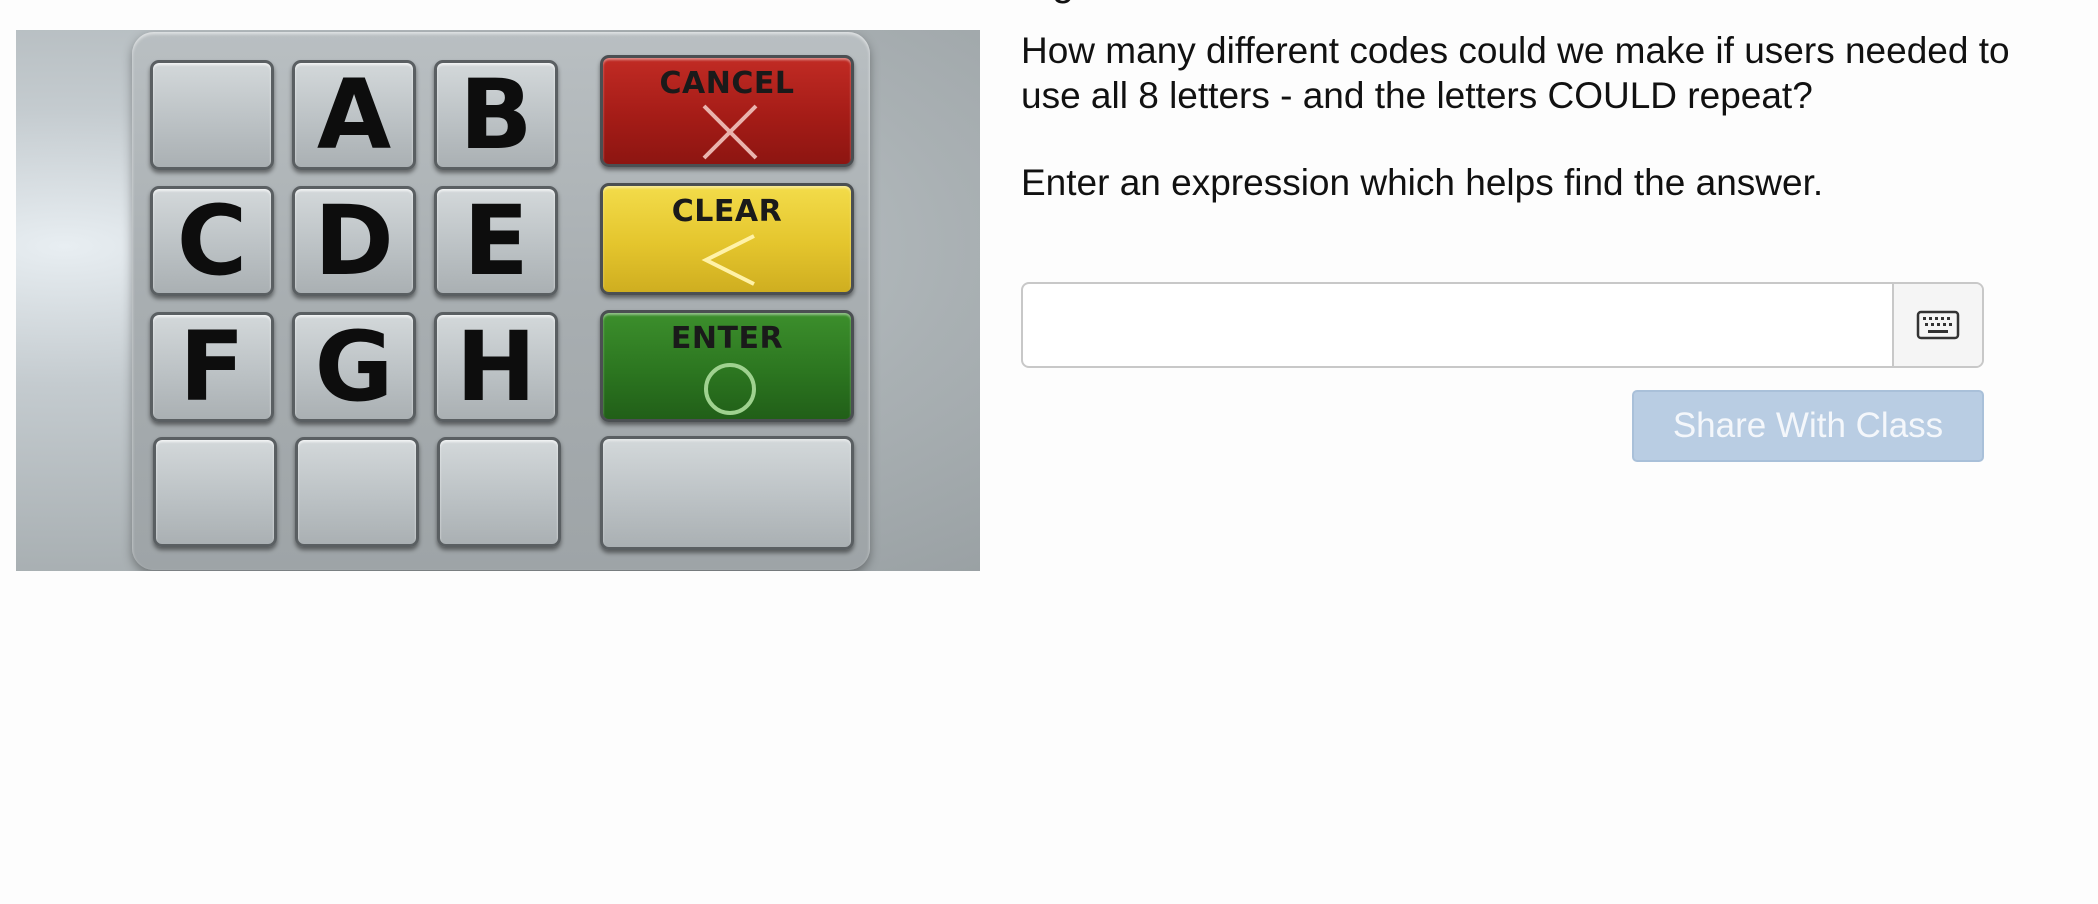  I want to click on answer-input, so click(1459, 325).